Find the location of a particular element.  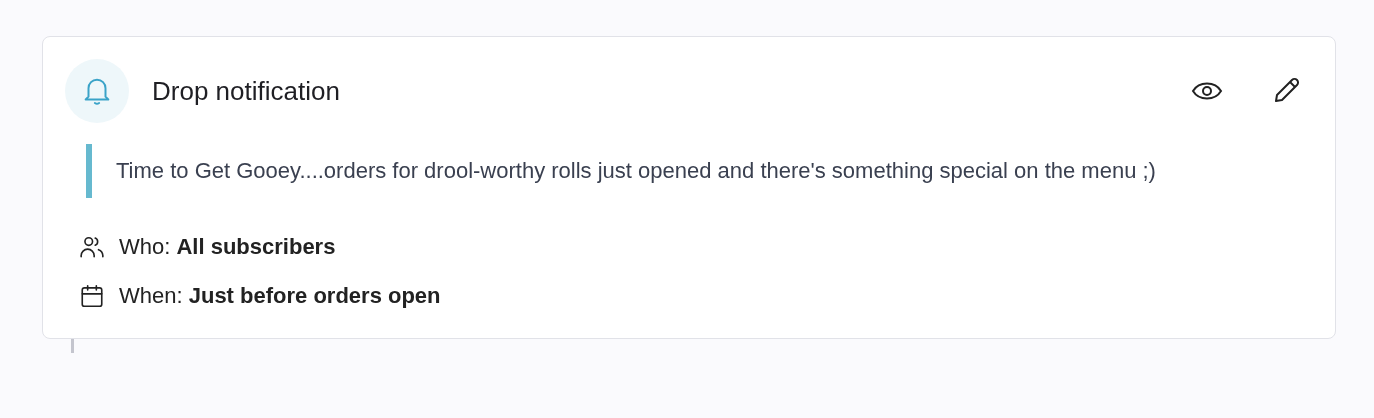

message-text: Time to Get Gooey....orders for drool-worthy rolls just opened and there's something special on the menu ;) is located at coordinates (695, 171).